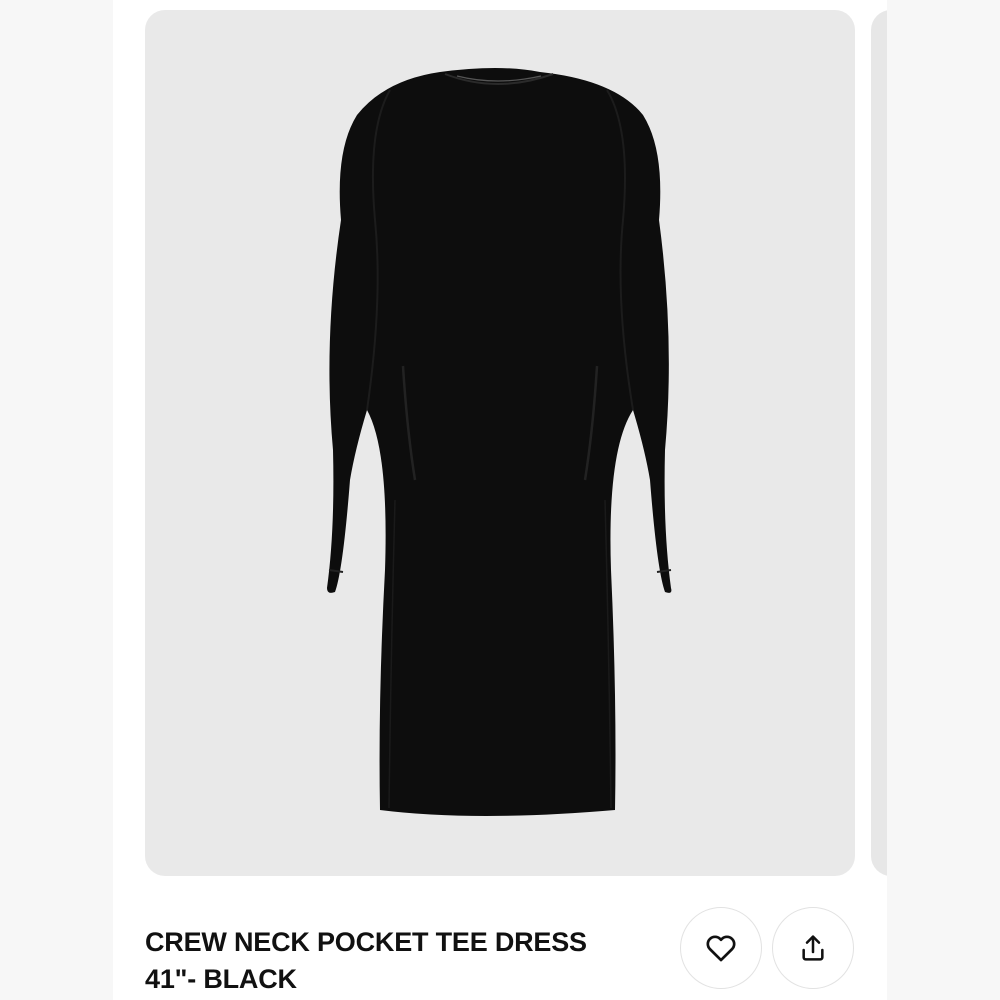 The image size is (1000, 1000). I want to click on share-button, so click(813, 948).